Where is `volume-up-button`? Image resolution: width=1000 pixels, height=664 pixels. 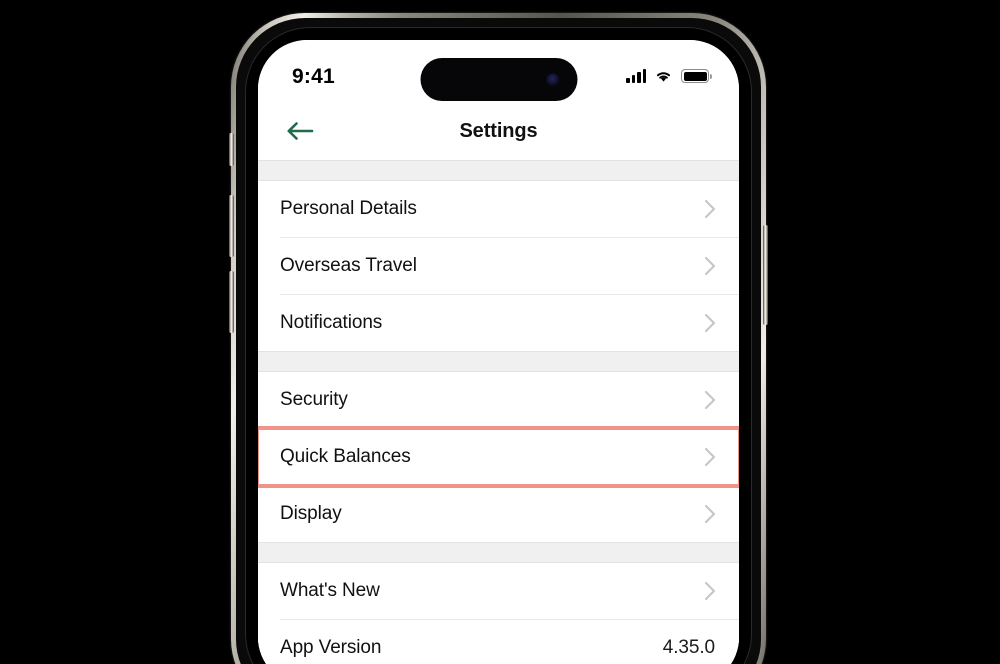 volume-up-button is located at coordinates (231, 226).